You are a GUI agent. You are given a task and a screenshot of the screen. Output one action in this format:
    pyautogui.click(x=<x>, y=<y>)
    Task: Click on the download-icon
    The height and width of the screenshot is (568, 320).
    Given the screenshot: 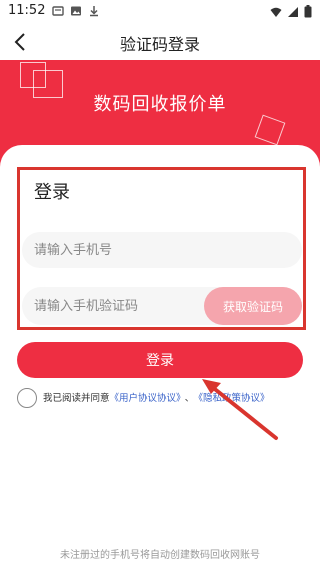 What is the action you would take?
    pyautogui.click(x=94, y=11)
    